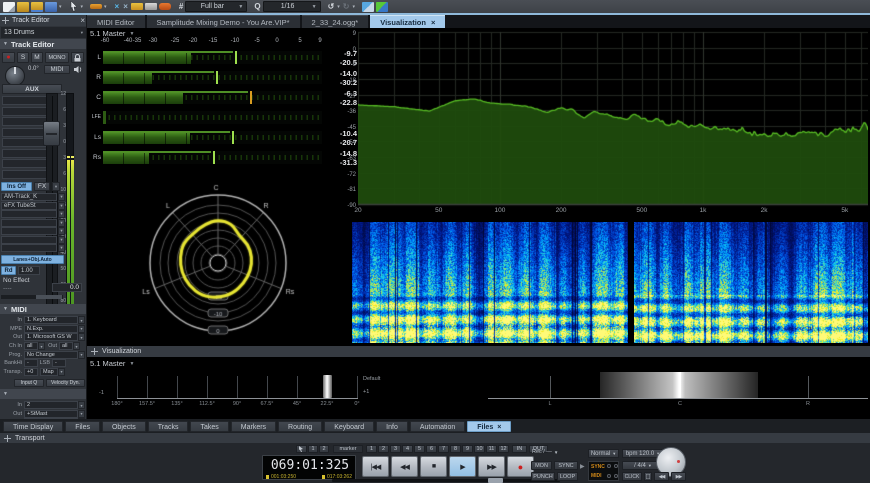 Image resolution: width=870 pixels, height=483 pixels. Describe the element at coordinates (395, 449) in the screenshot. I see `marker-number-button: 3` at that location.